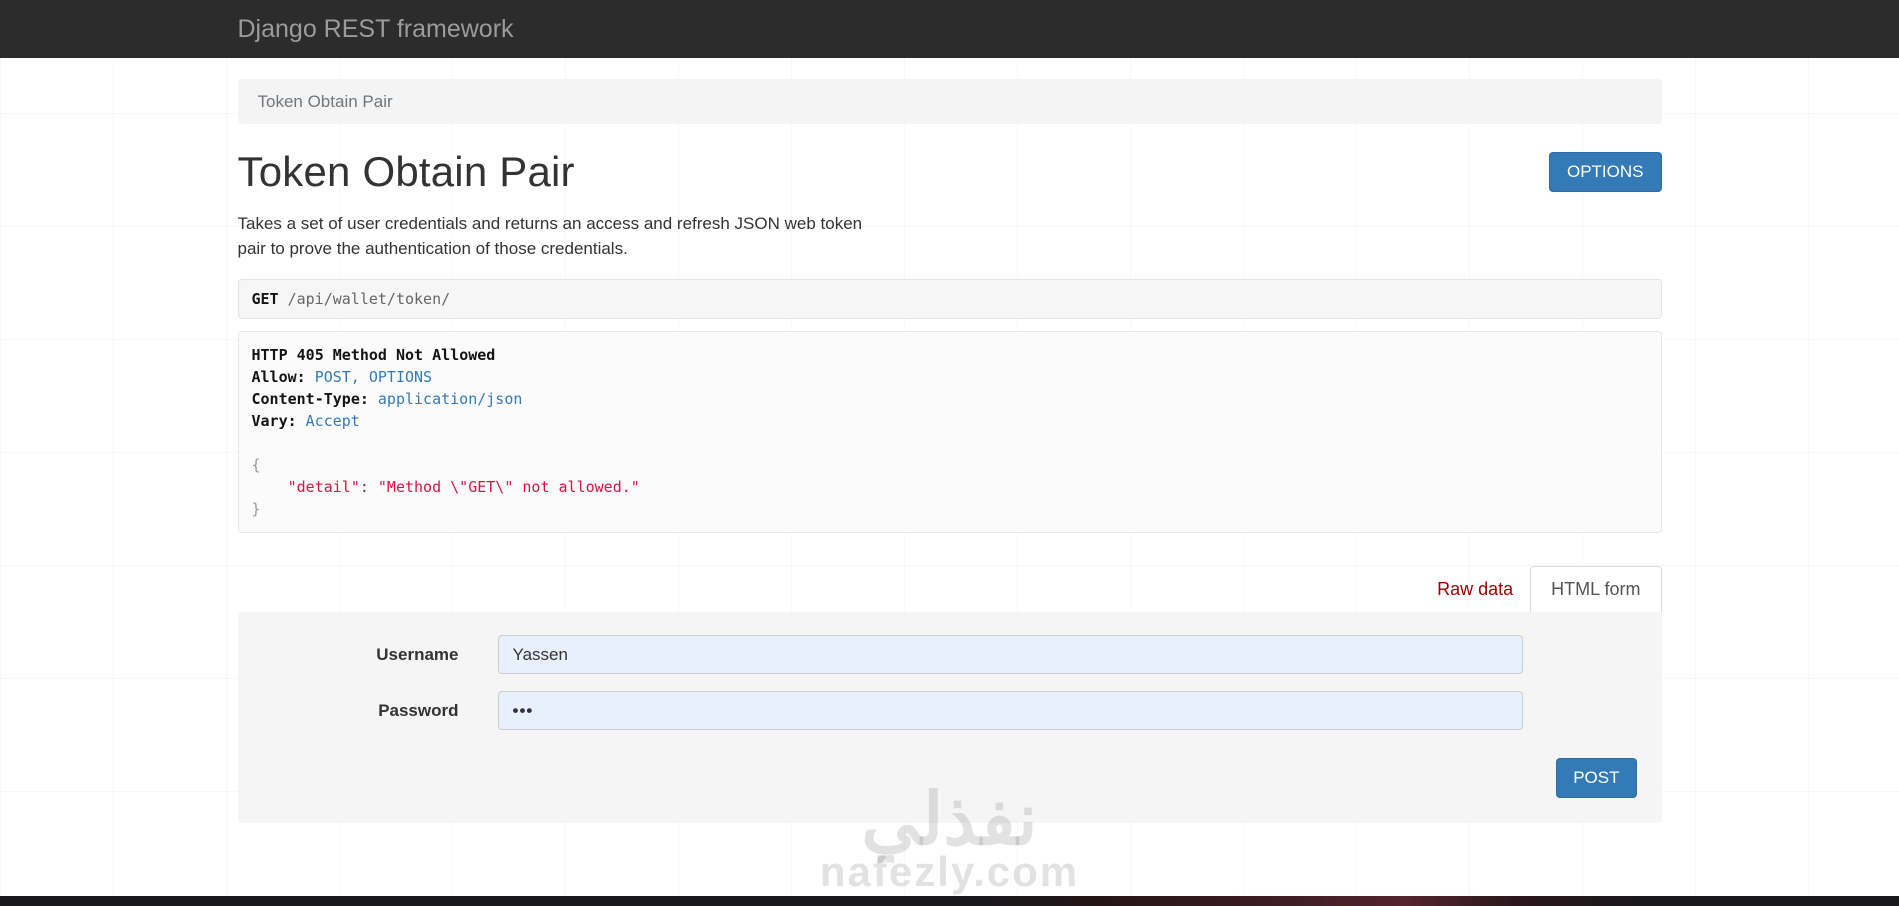 The height and width of the screenshot is (906, 1899). What do you see at coordinates (417, 654) in the screenshot?
I see `username-label: Username` at bounding box center [417, 654].